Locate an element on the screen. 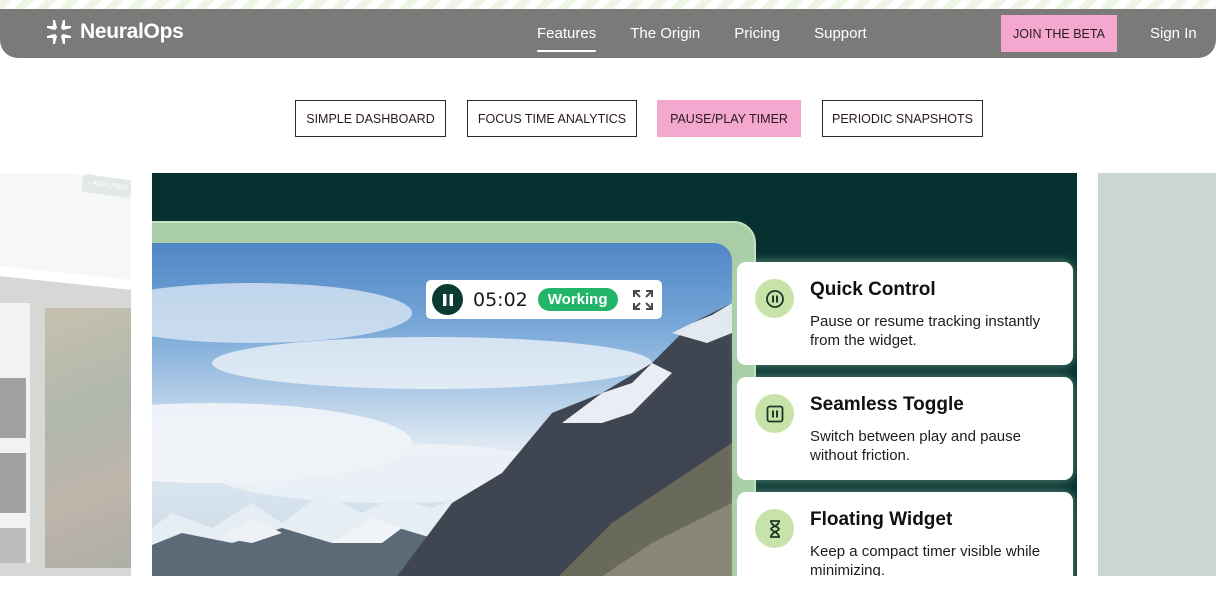 This screenshot has height=600, width=1216. pause-button is located at coordinates (447, 299).